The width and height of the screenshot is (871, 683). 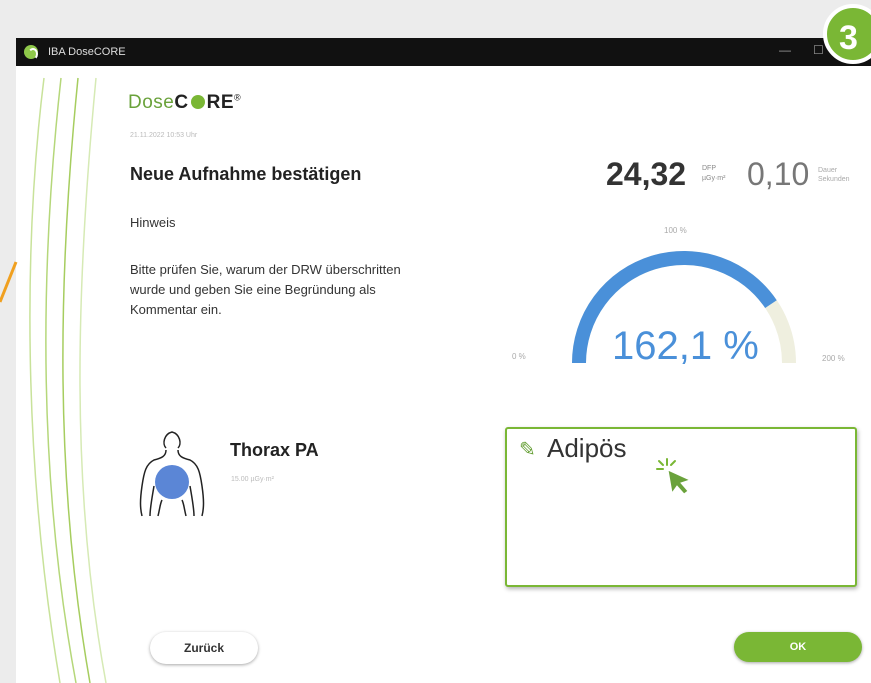 I want to click on duration-unit-bottom: Sekunden, so click(x=834, y=179).